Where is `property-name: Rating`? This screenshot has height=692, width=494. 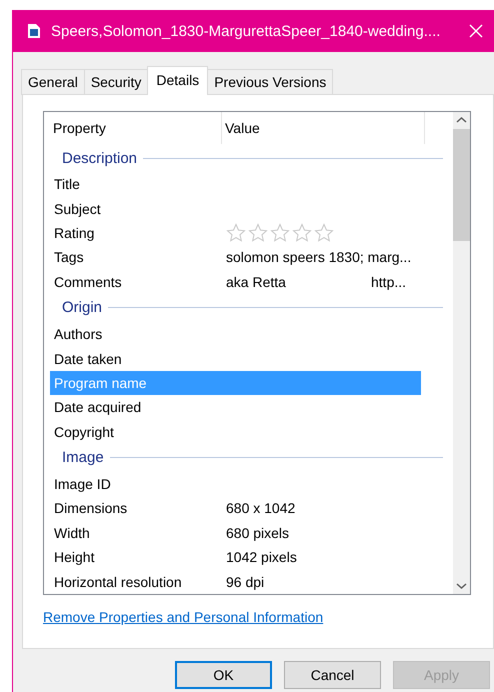
property-name: Rating is located at coordinates (74, 232).